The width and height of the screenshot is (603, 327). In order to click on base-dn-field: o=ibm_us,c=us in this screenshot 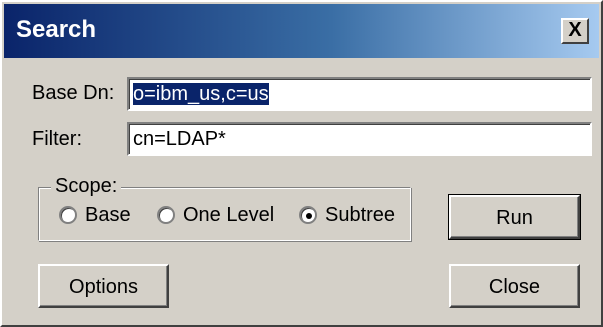, I will do `click(359, 94)`.